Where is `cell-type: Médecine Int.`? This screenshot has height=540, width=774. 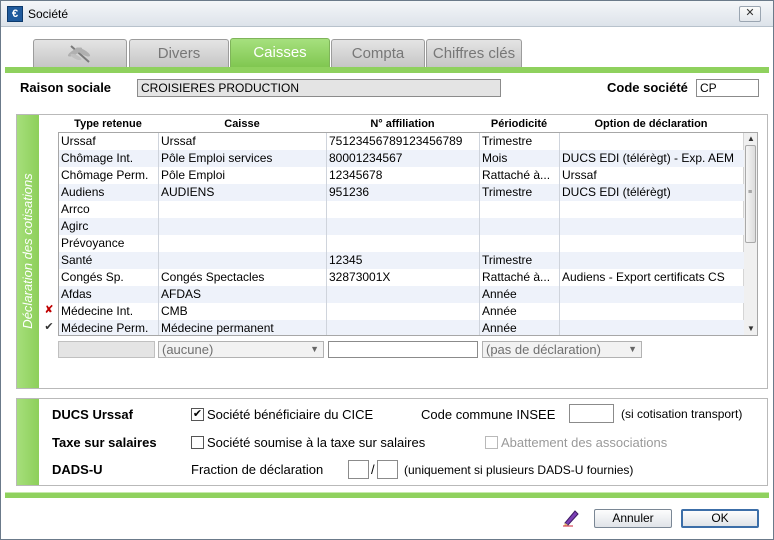 cell-type: Médecine Int. is located at coordinates (109, 311).